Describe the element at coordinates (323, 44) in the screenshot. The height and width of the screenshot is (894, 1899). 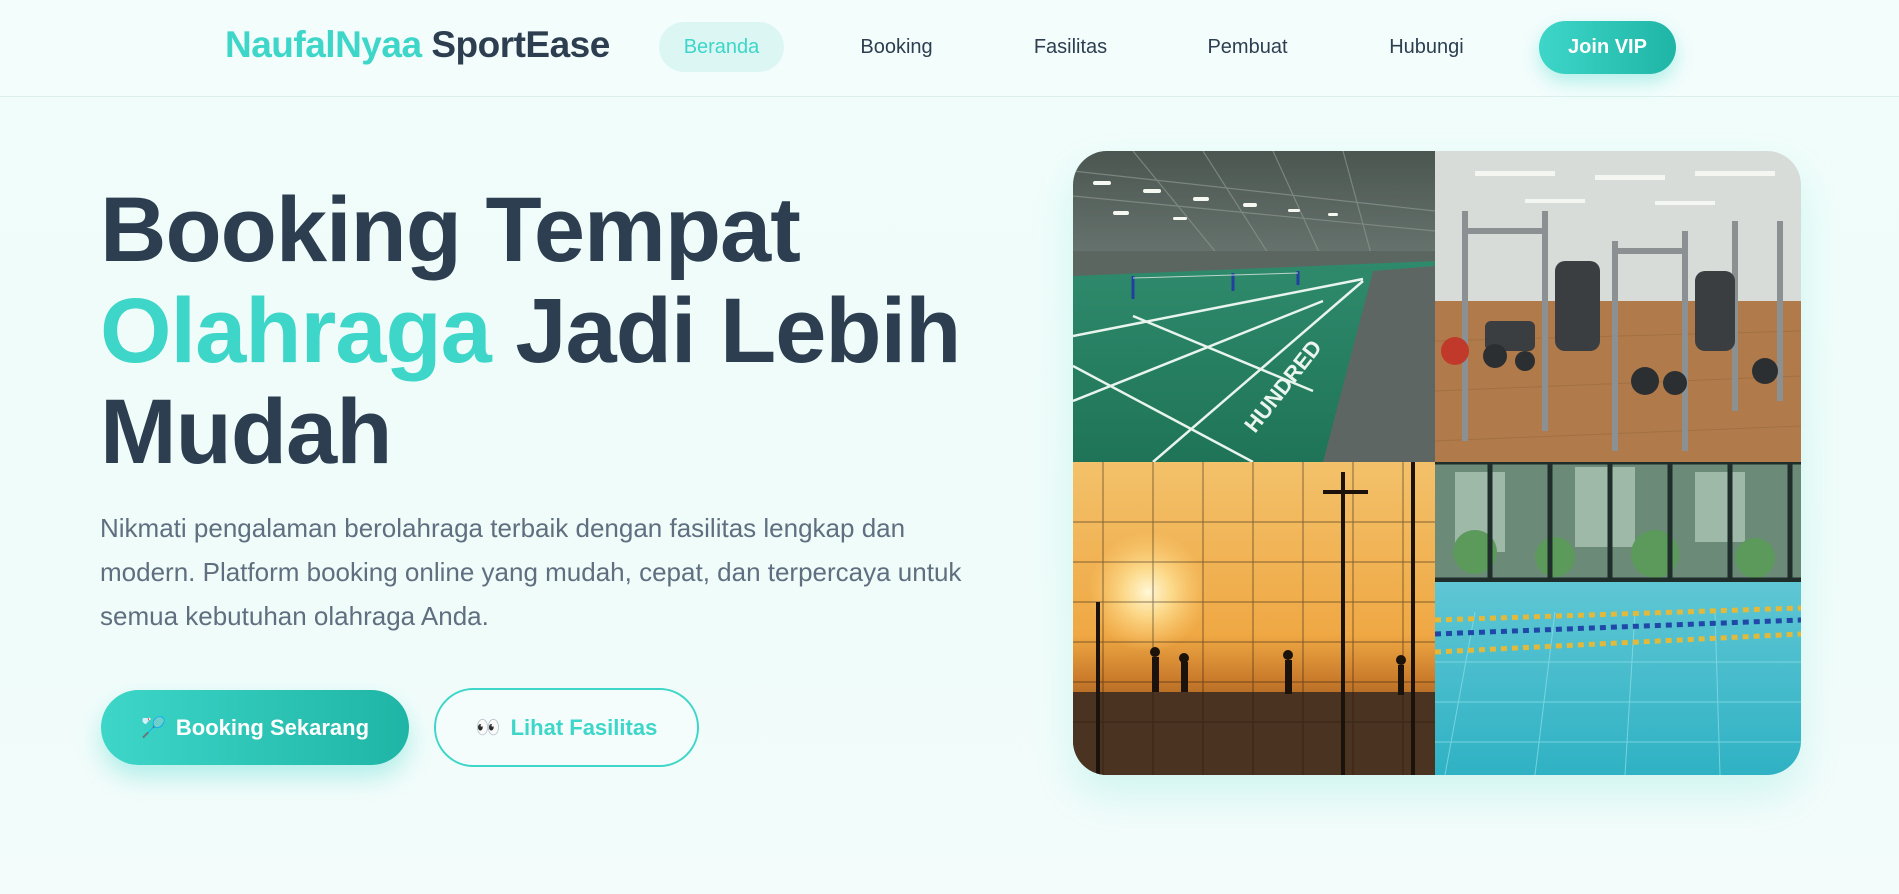
I see `logo-brand-part1: NaufalNyaa` at that location.